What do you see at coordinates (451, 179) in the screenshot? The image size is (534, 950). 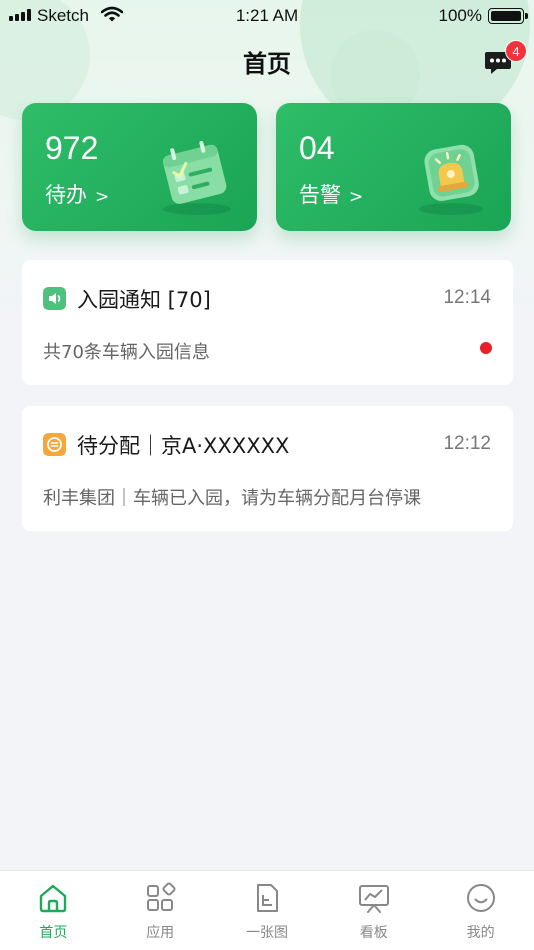 I see `alarm-siren-icon` at bounding box center [451, 179].